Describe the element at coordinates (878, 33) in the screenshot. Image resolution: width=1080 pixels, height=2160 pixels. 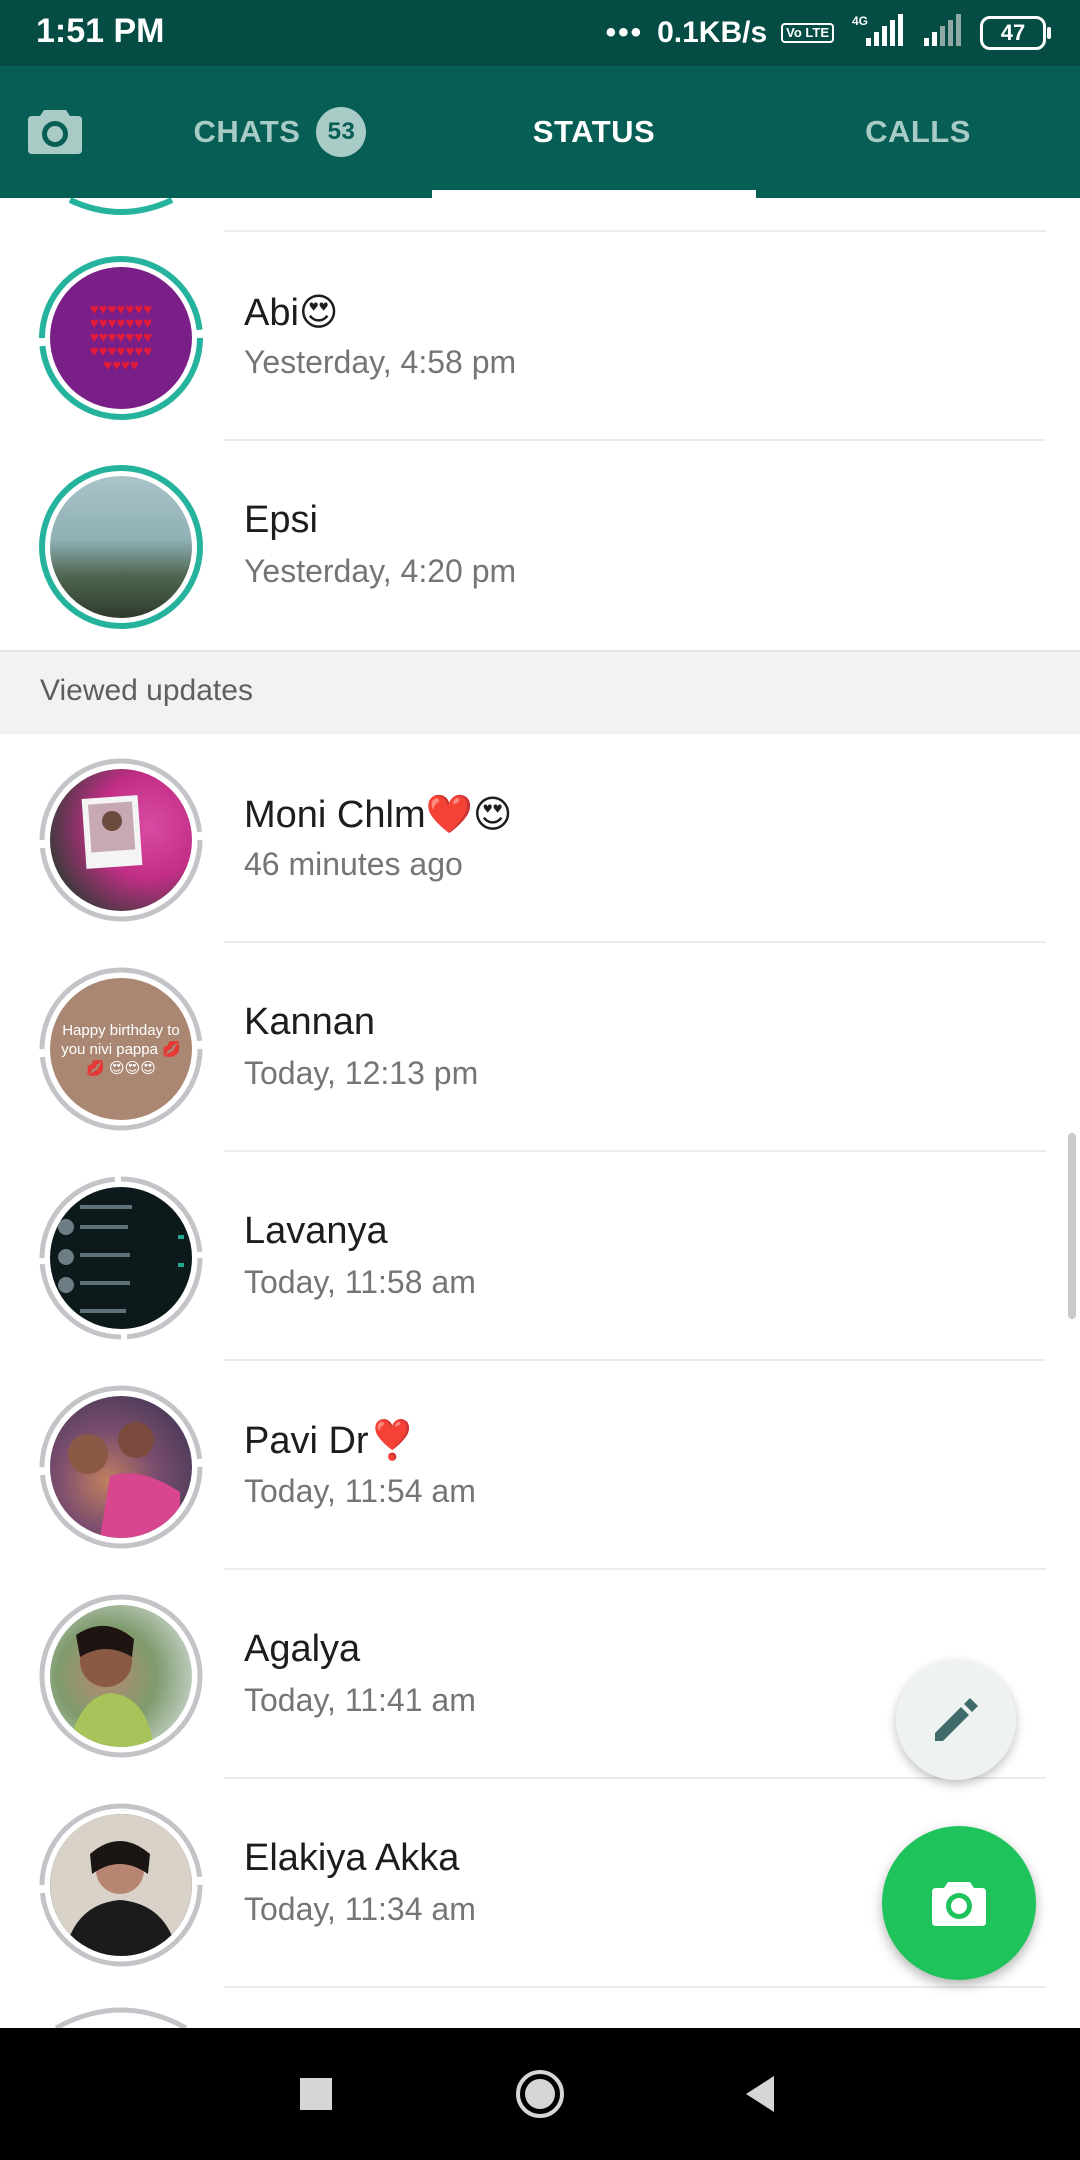
I see `signal-4g-icon: 4G` at that location.